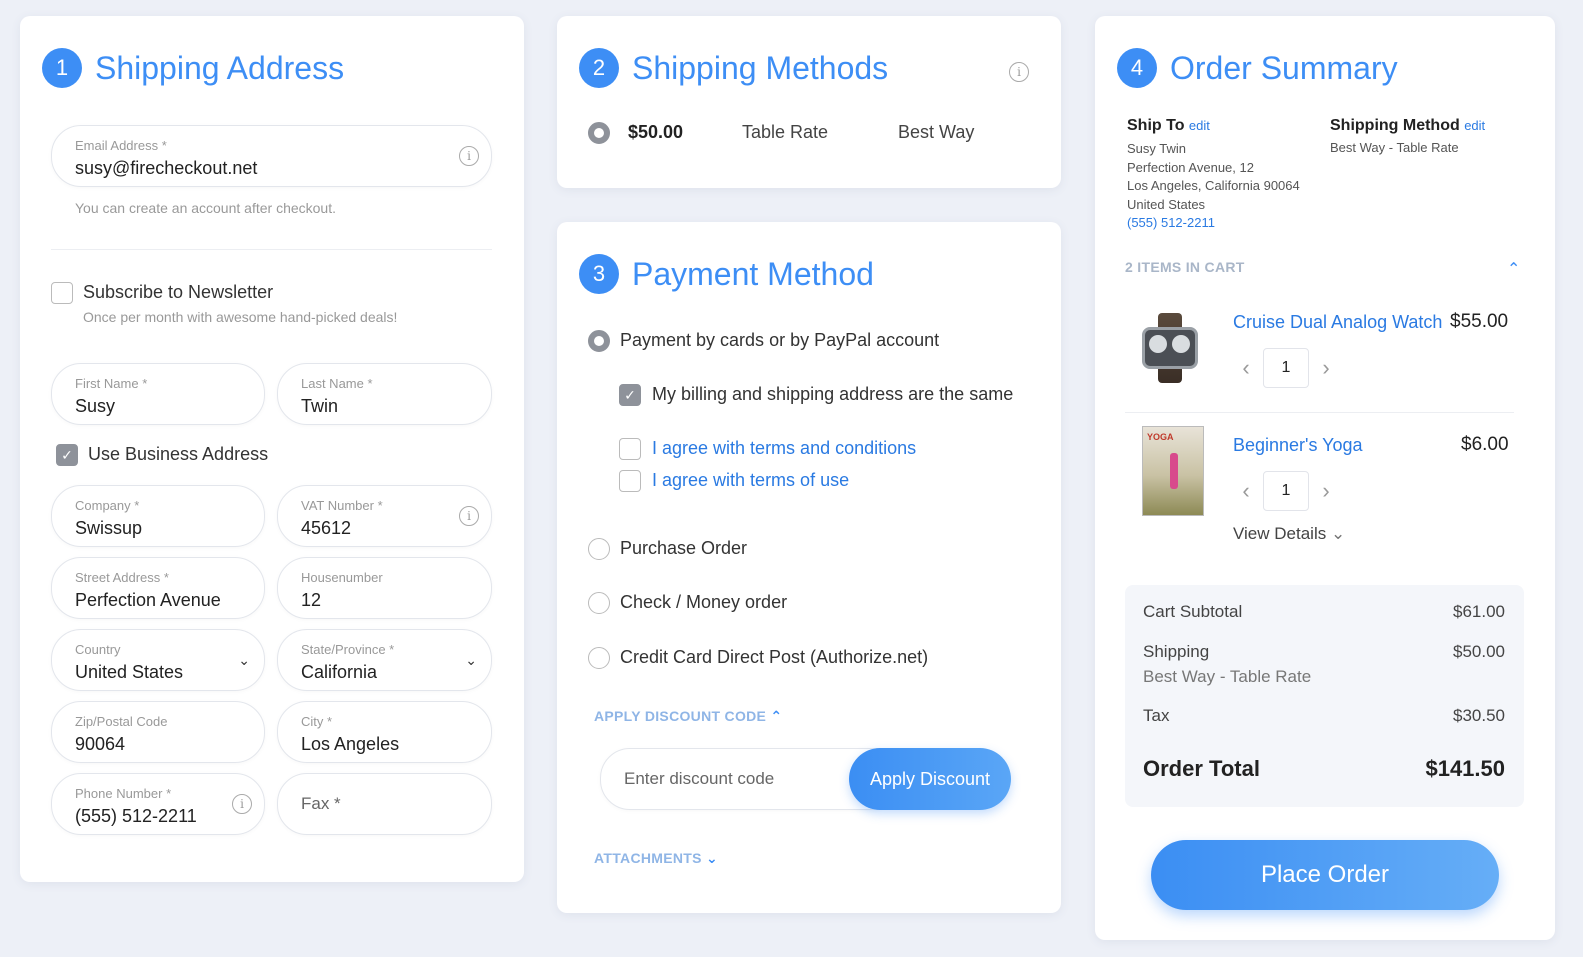  Describe the element at coordinates (1213, 223) in the screenshot. I see `ship-to-phone-link: (555) 512-2211` at that location.